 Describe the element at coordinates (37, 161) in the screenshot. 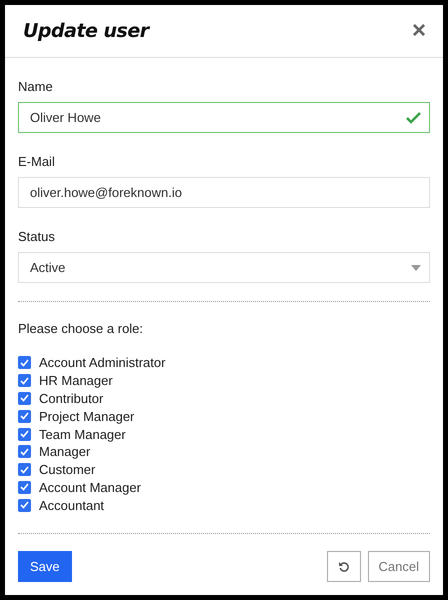

I see `field-label: E-Mail` at that location.